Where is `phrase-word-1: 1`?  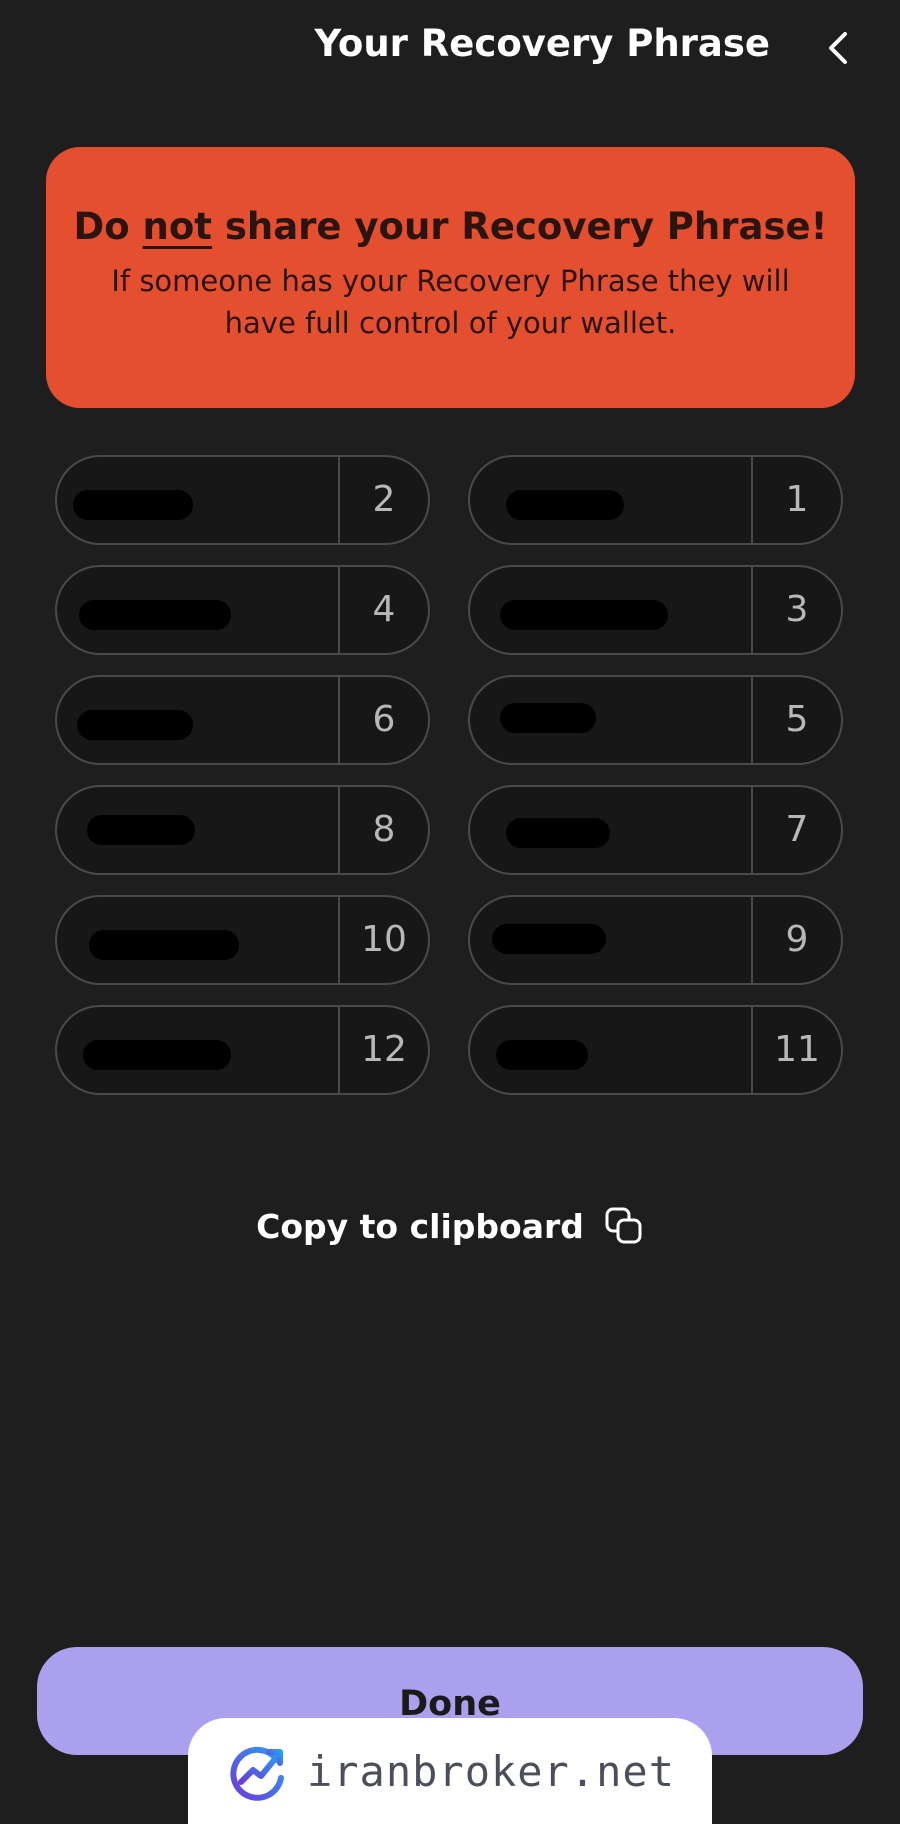
phrase-word-1: 1 is located at coordinates (655, 500).